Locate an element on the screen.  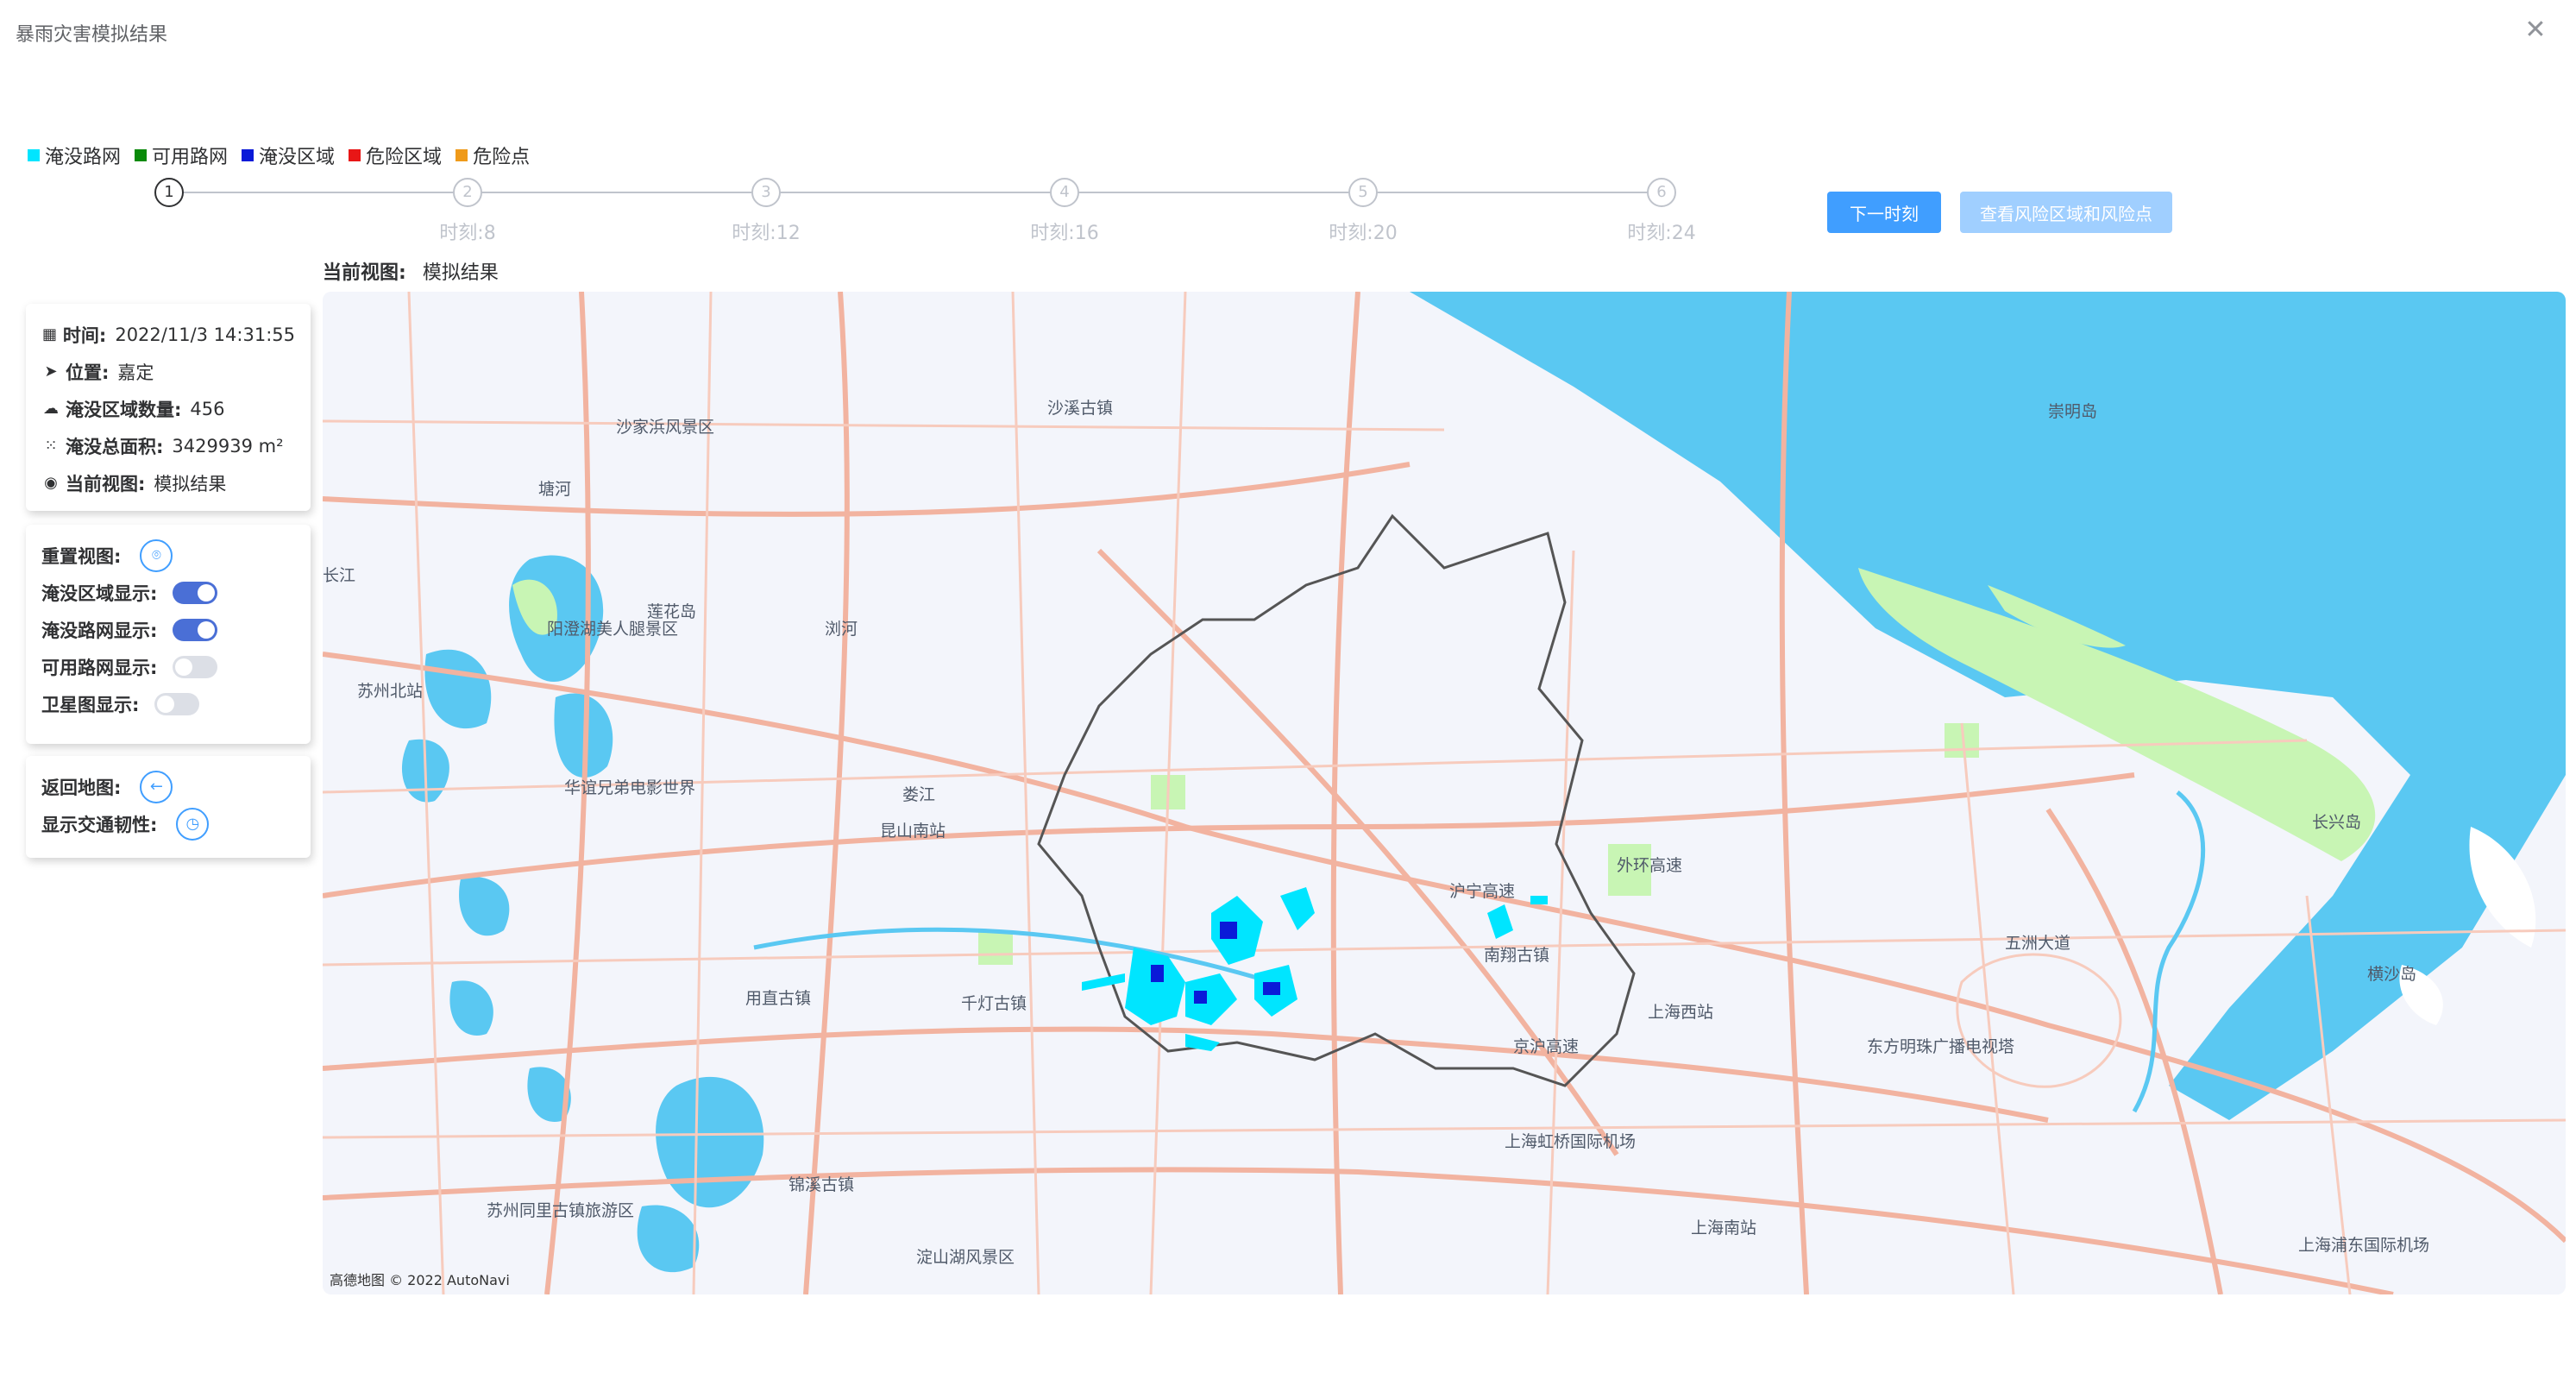
control-label: 返回地图: is located at coordinates (81, 787).